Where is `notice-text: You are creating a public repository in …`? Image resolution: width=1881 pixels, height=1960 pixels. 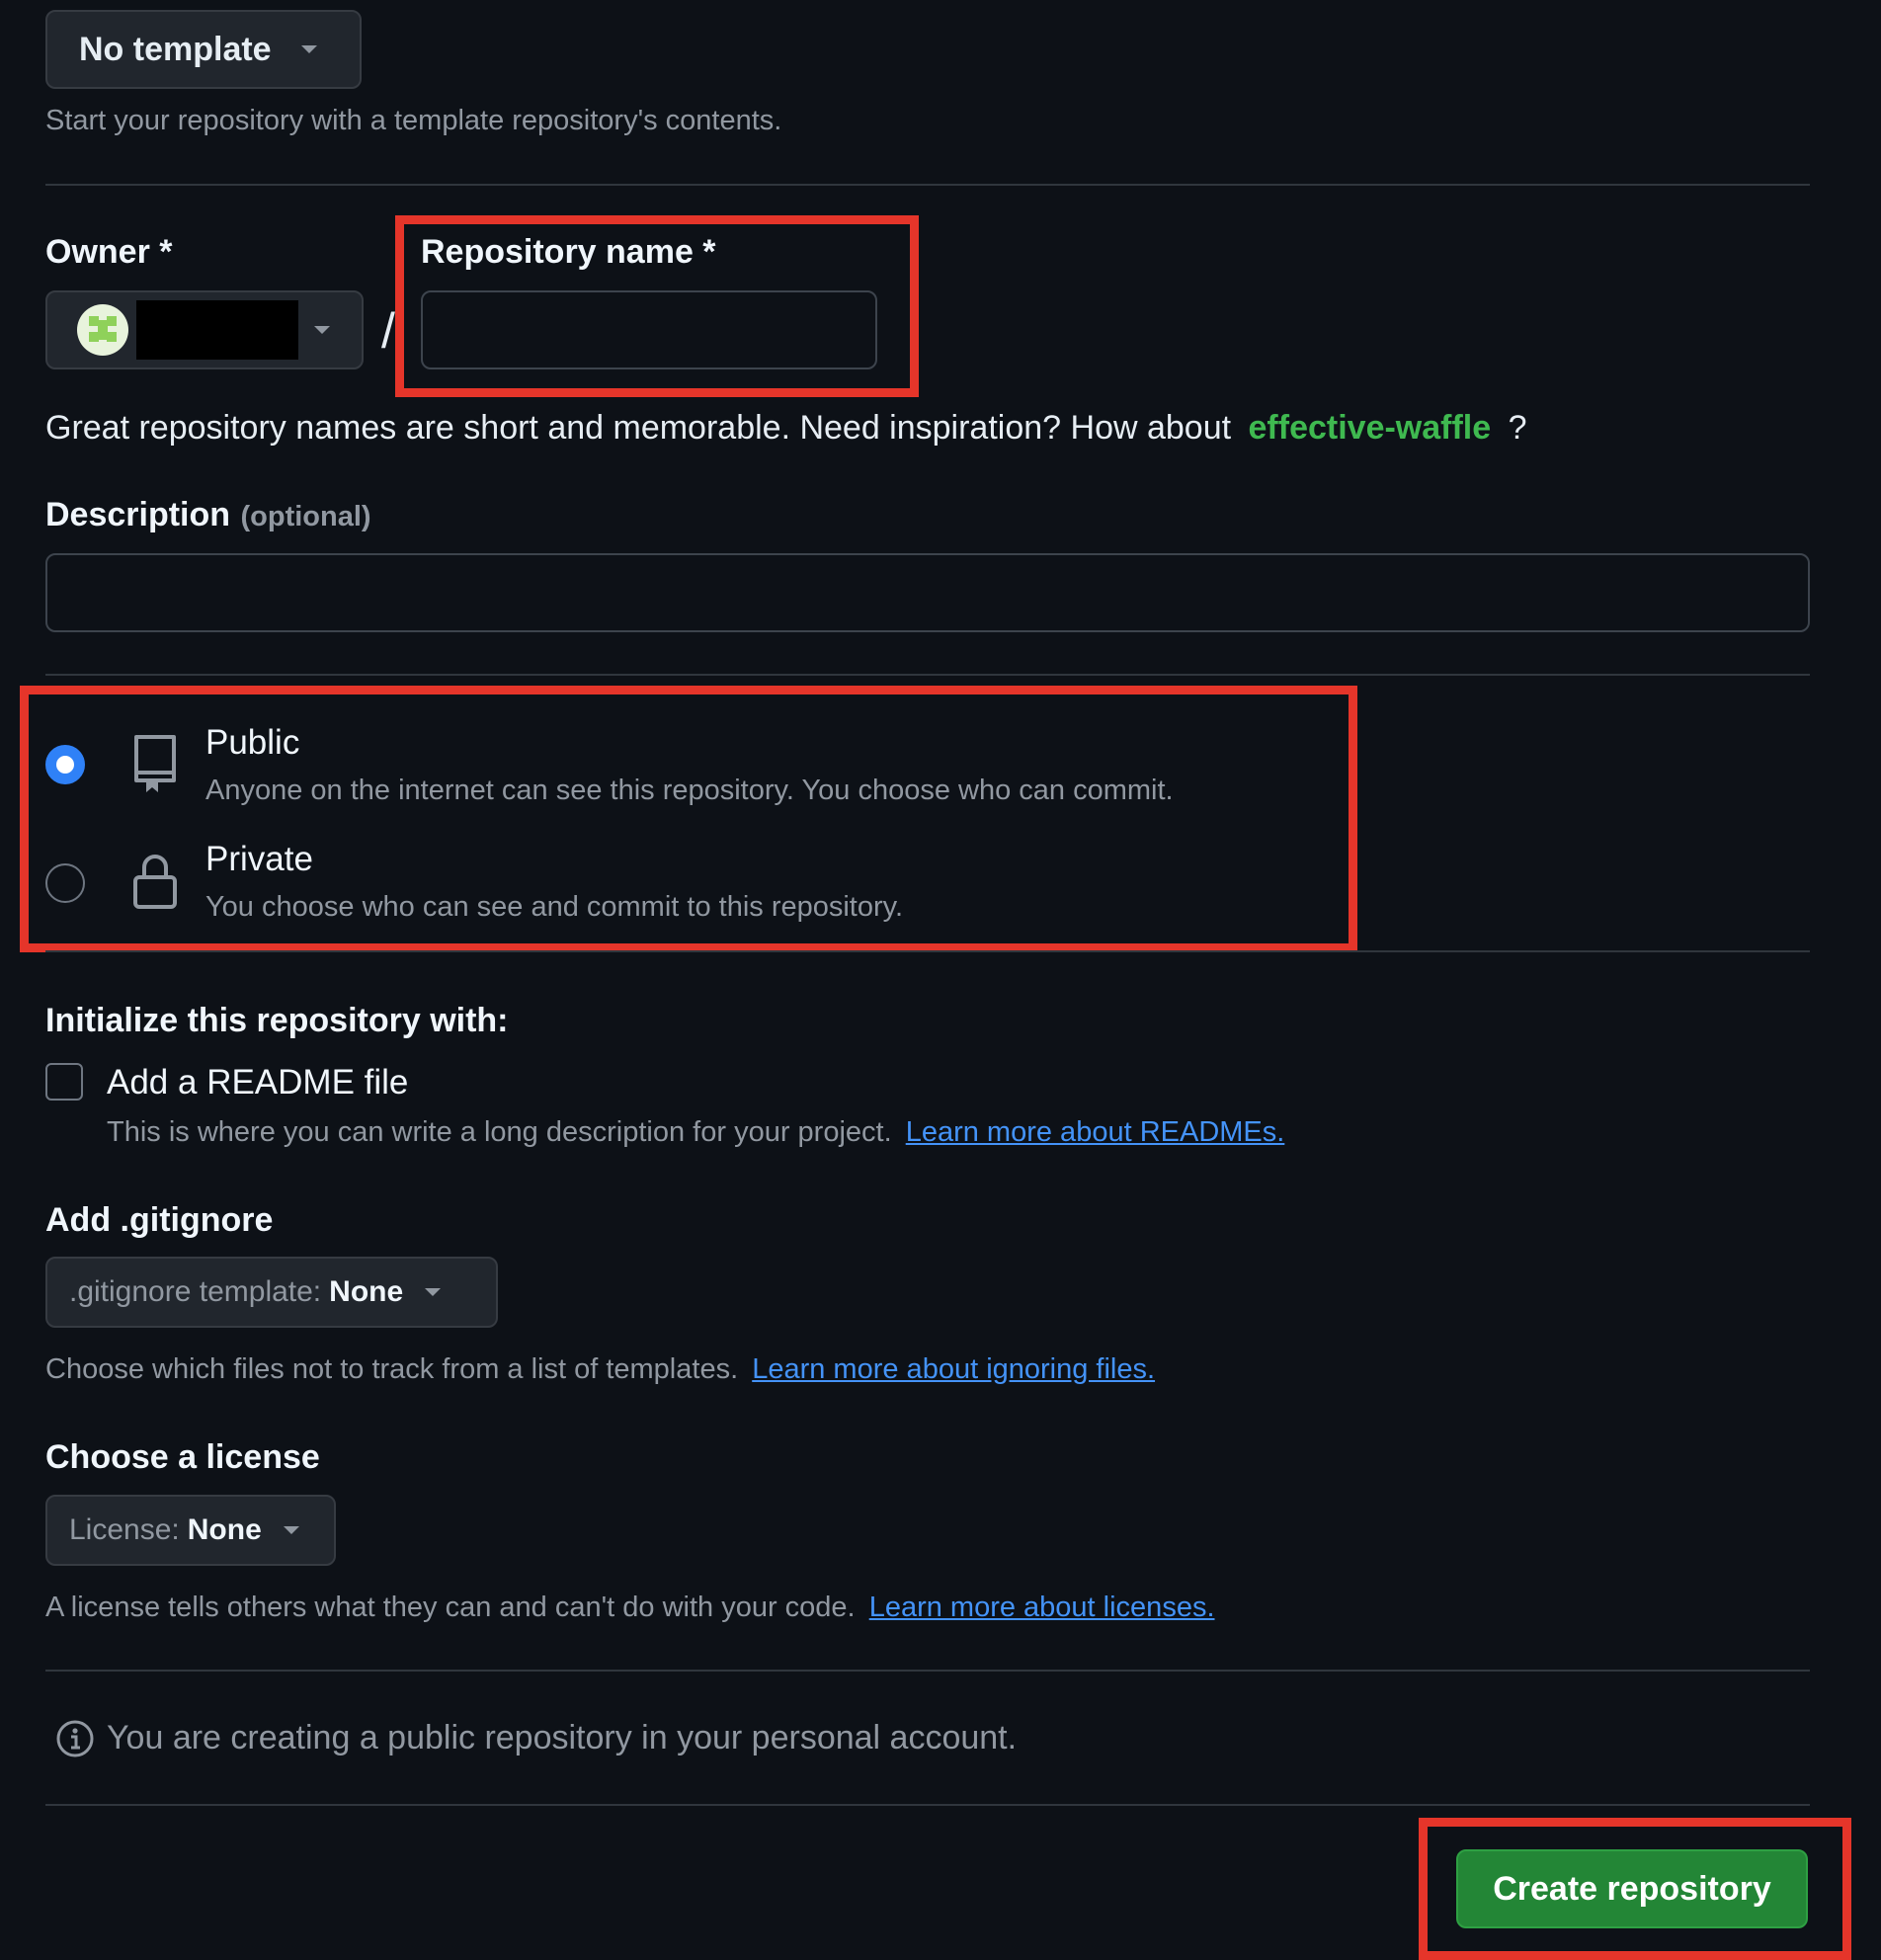
notice-text: You are creating a public repository in … is located at coordinates (562, 1737).